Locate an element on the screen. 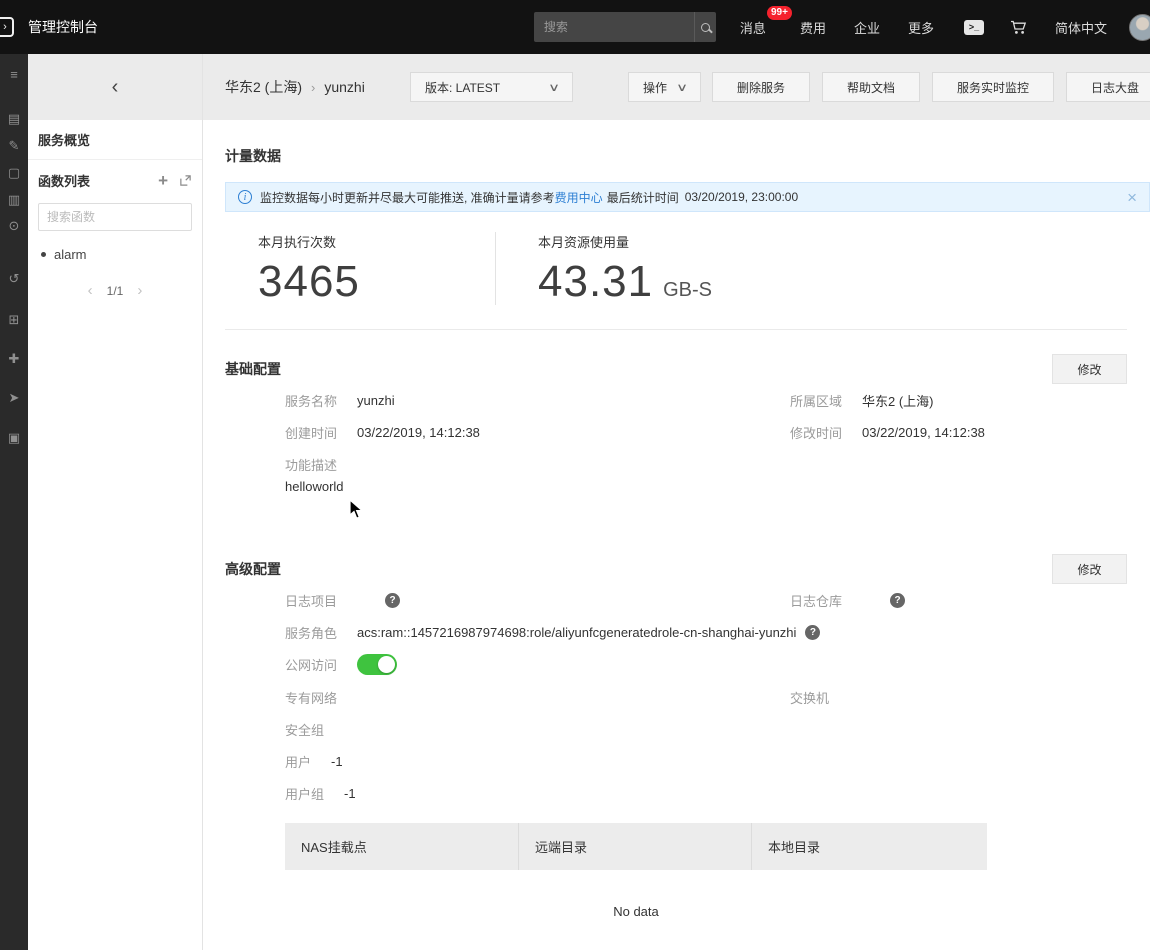 Image resolution: width=1150 pixels, height=950 pixels. rail-panel-icon: ▢ is located at coordinates (14, 173).